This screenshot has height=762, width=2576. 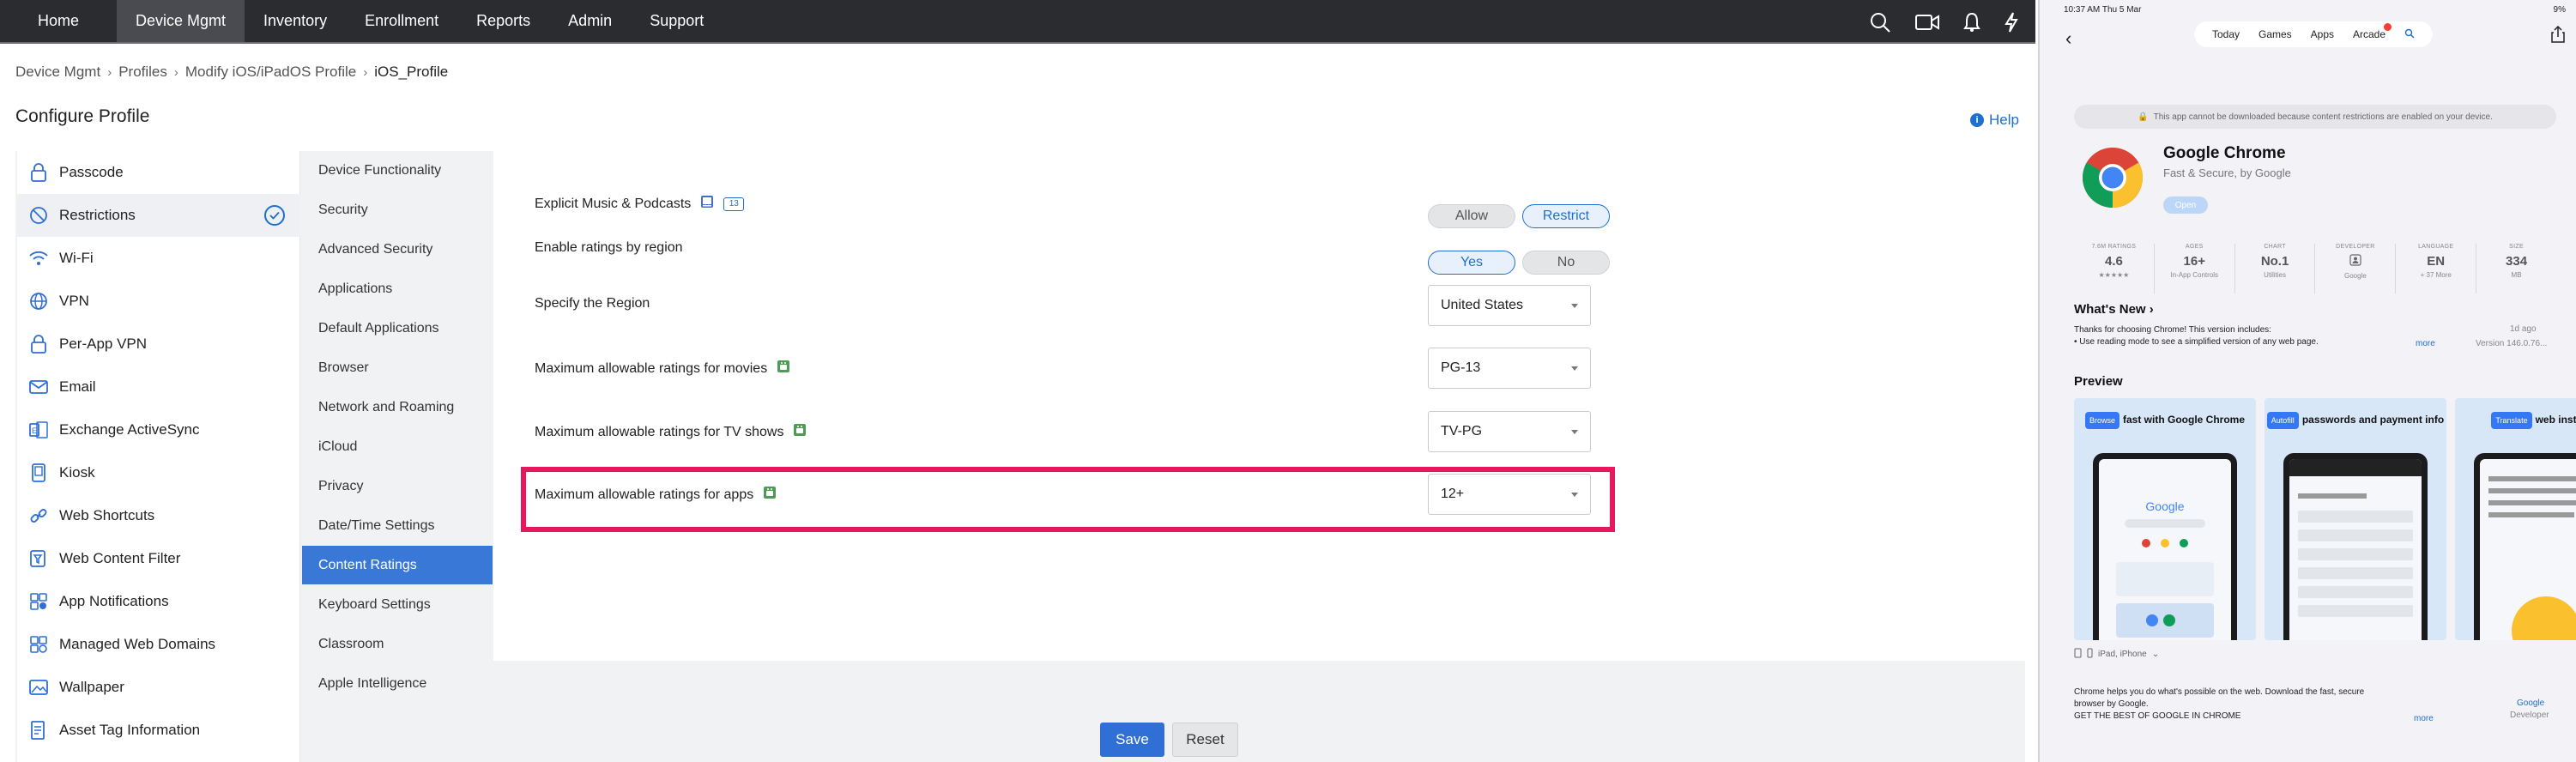 I want to click on iphone-icon, so click(x=2090, y=654).